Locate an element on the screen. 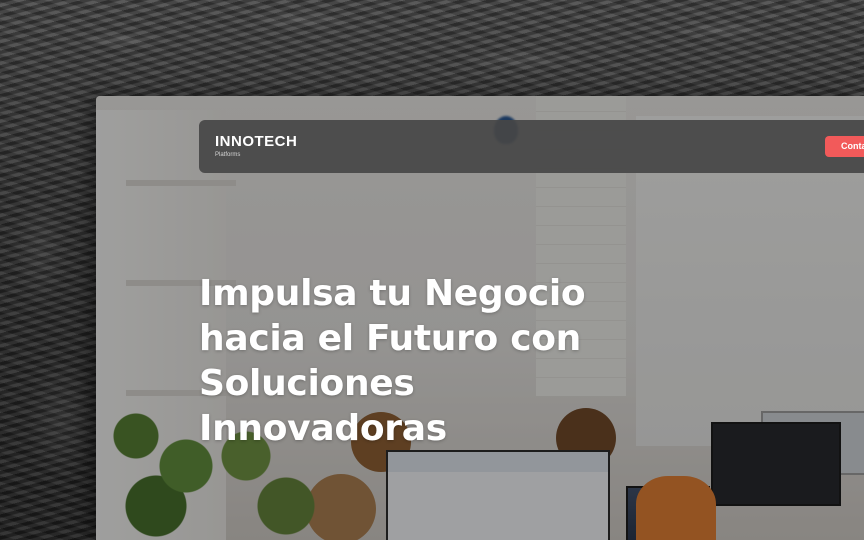  brand-subtitle: Platforms is located at coordinates (228, 155).